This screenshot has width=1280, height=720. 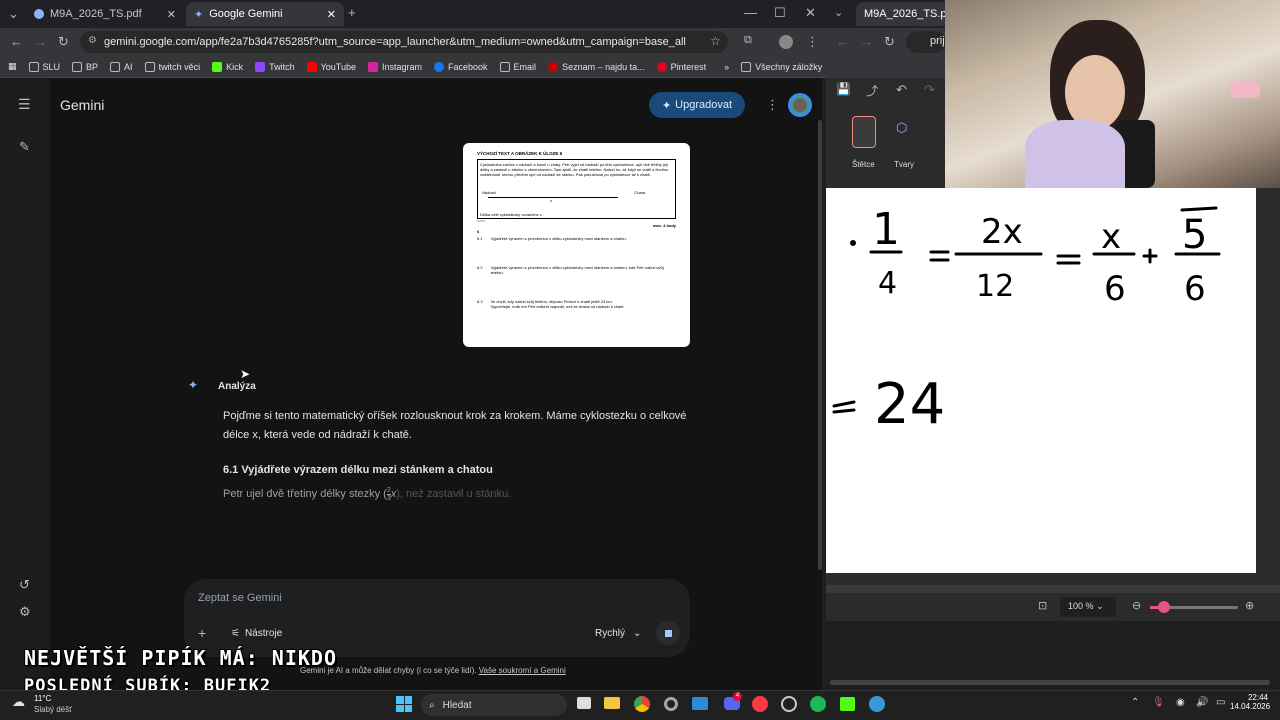 I want to click on spotify-icon, so click(x=818, y=704).